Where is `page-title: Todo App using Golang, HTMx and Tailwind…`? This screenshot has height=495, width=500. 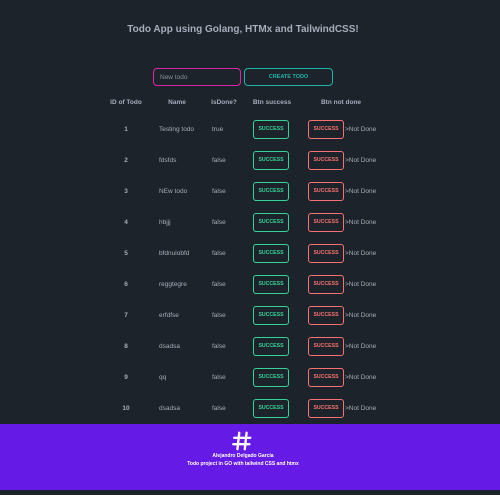
page-title: Todo App using Golang, HTMx and Tailwind… is located at coordinates (243, 29).